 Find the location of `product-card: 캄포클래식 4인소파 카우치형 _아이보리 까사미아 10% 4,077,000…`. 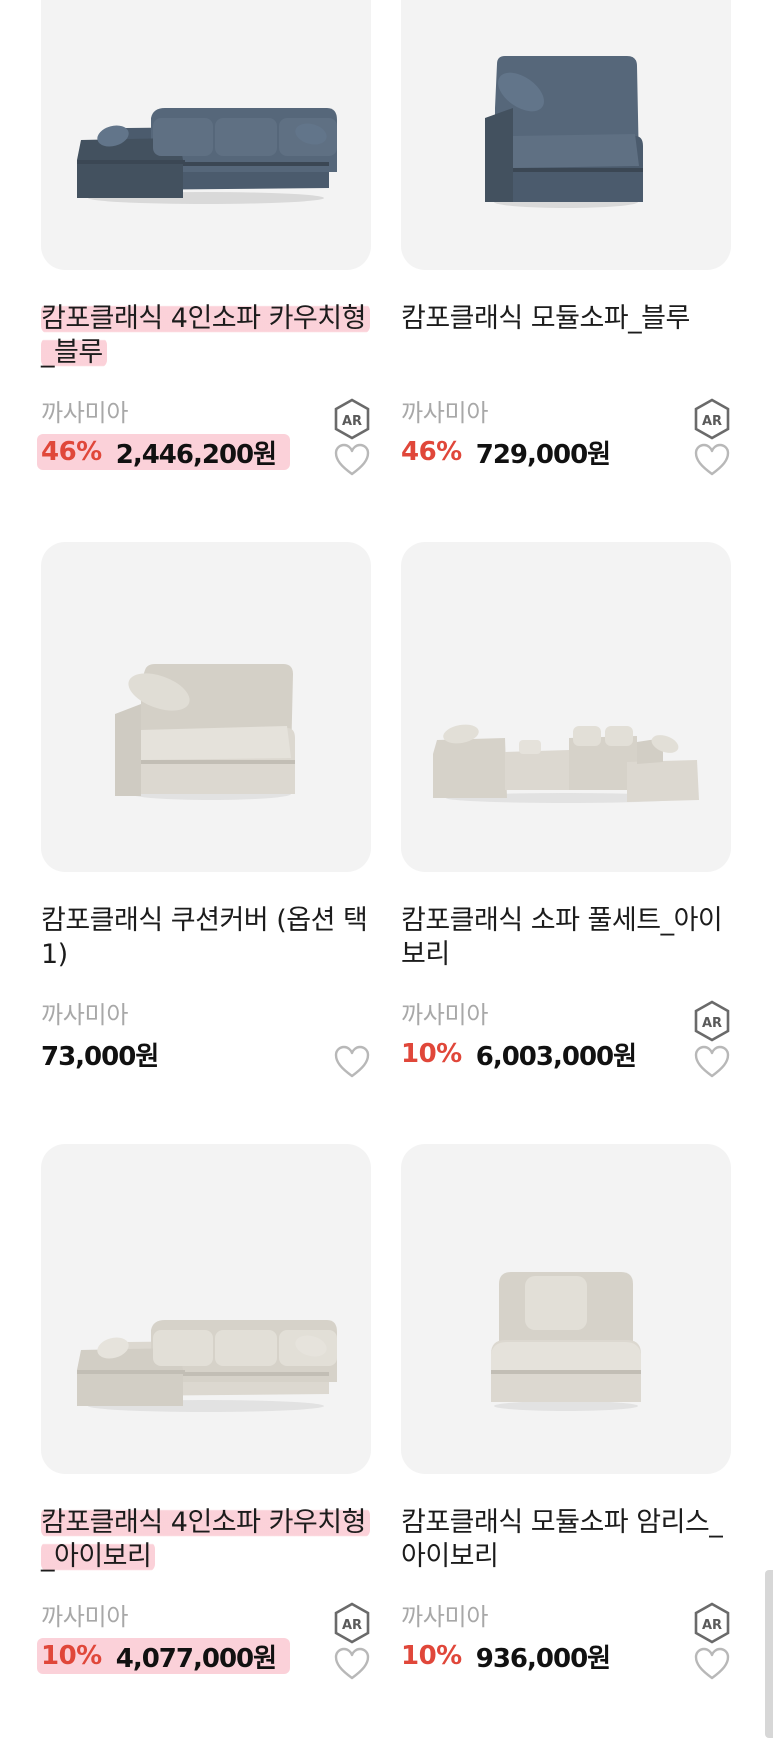

product-card: 캄포클래식 4인소파 카우치형 _아이보리 까사미아 10% 4,077,000… is located at coordinates (204, 1412).